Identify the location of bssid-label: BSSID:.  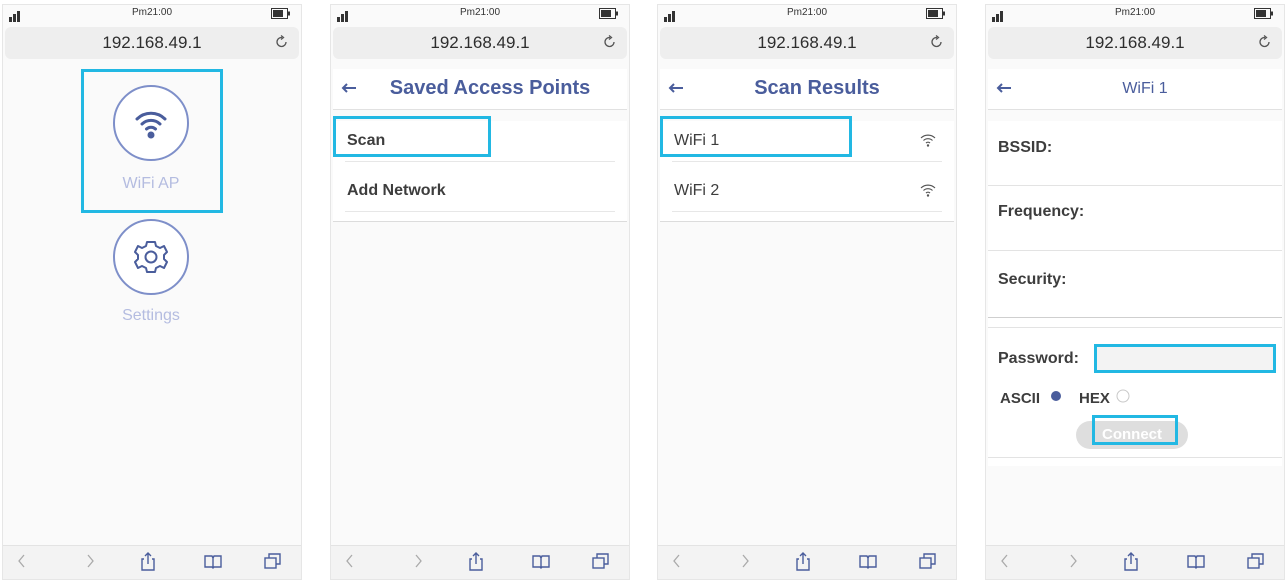
(1025, 147).